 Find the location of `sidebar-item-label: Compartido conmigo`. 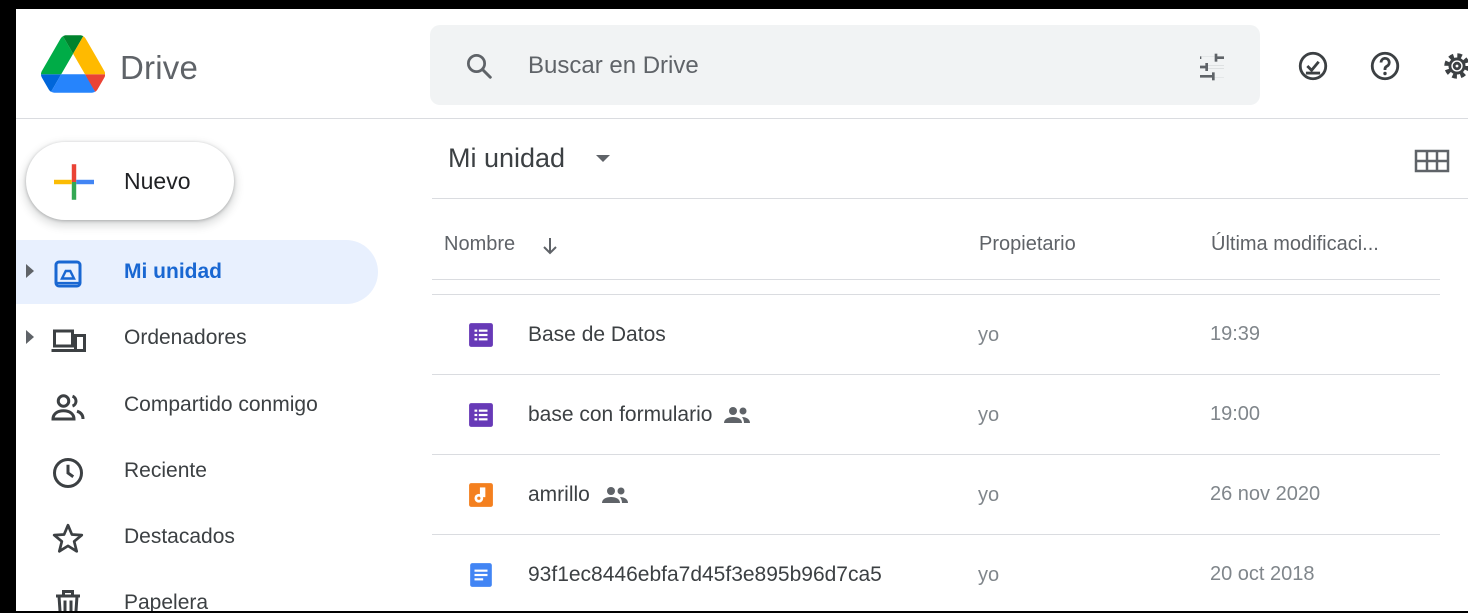

sidebar-item-label: Compartido conmigo is located at coordinates (221, 404).